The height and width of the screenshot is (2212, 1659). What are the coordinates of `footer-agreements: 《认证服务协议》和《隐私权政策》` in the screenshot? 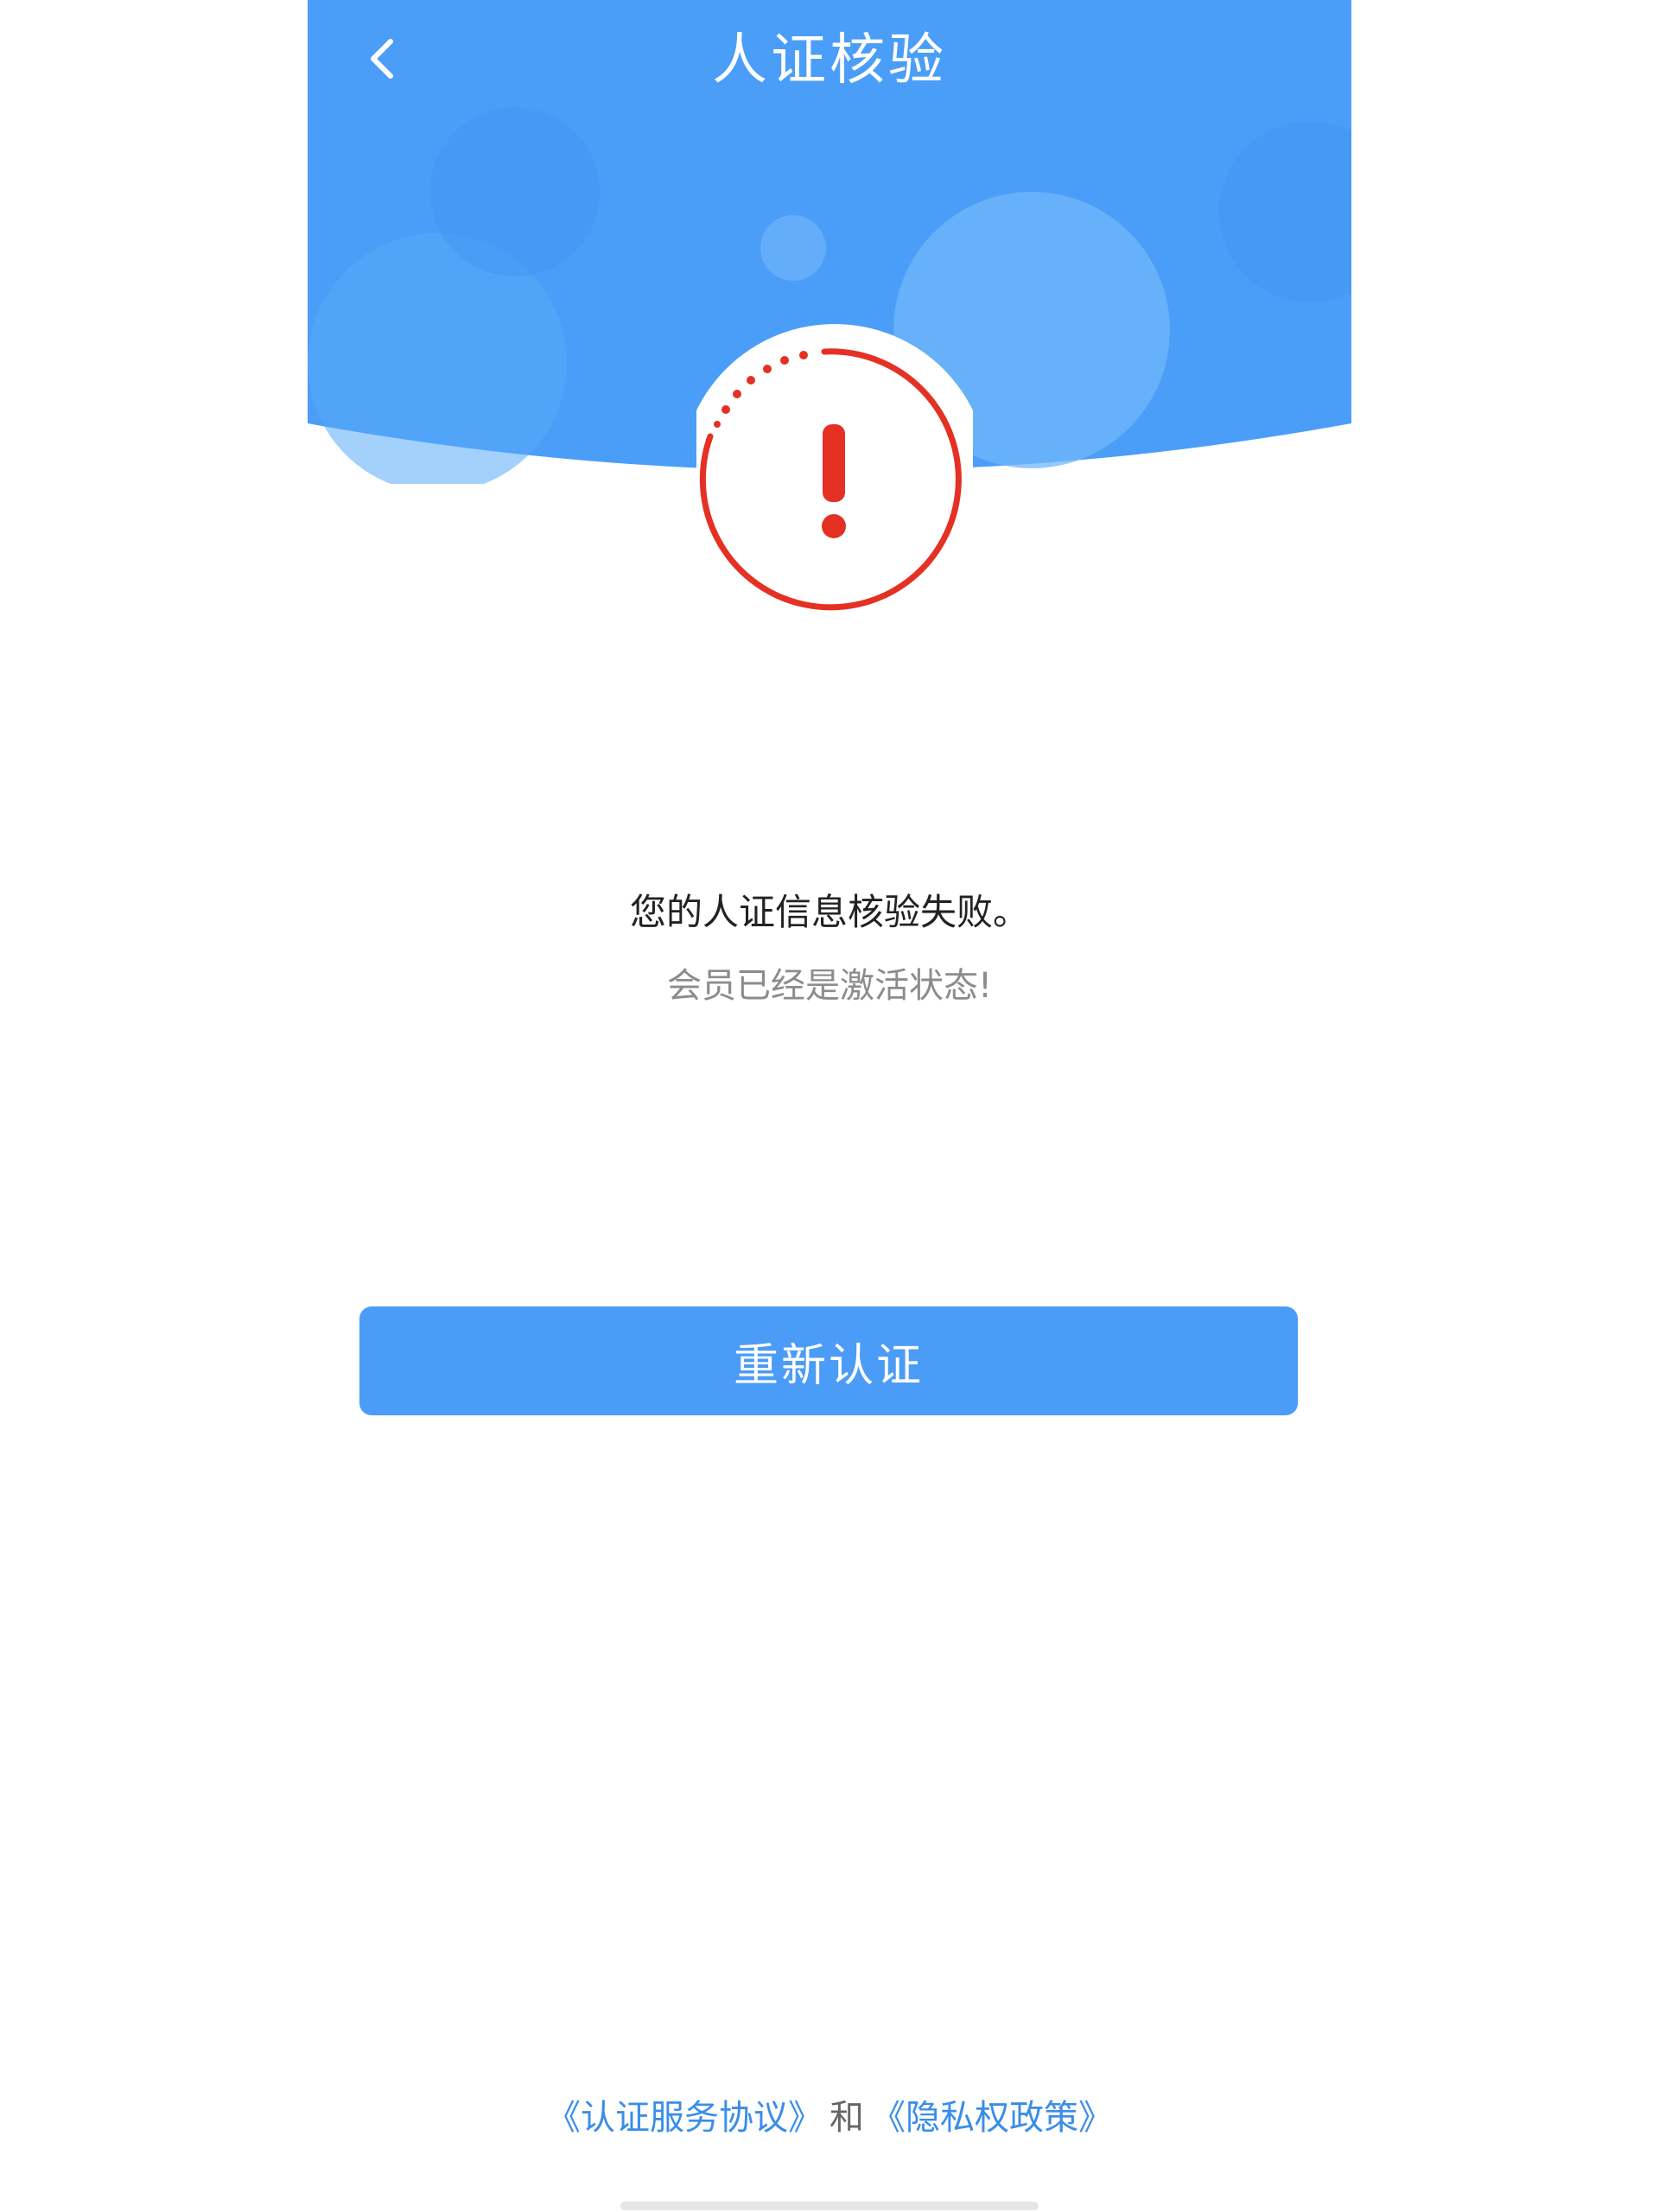 It's located at (829, 2118).